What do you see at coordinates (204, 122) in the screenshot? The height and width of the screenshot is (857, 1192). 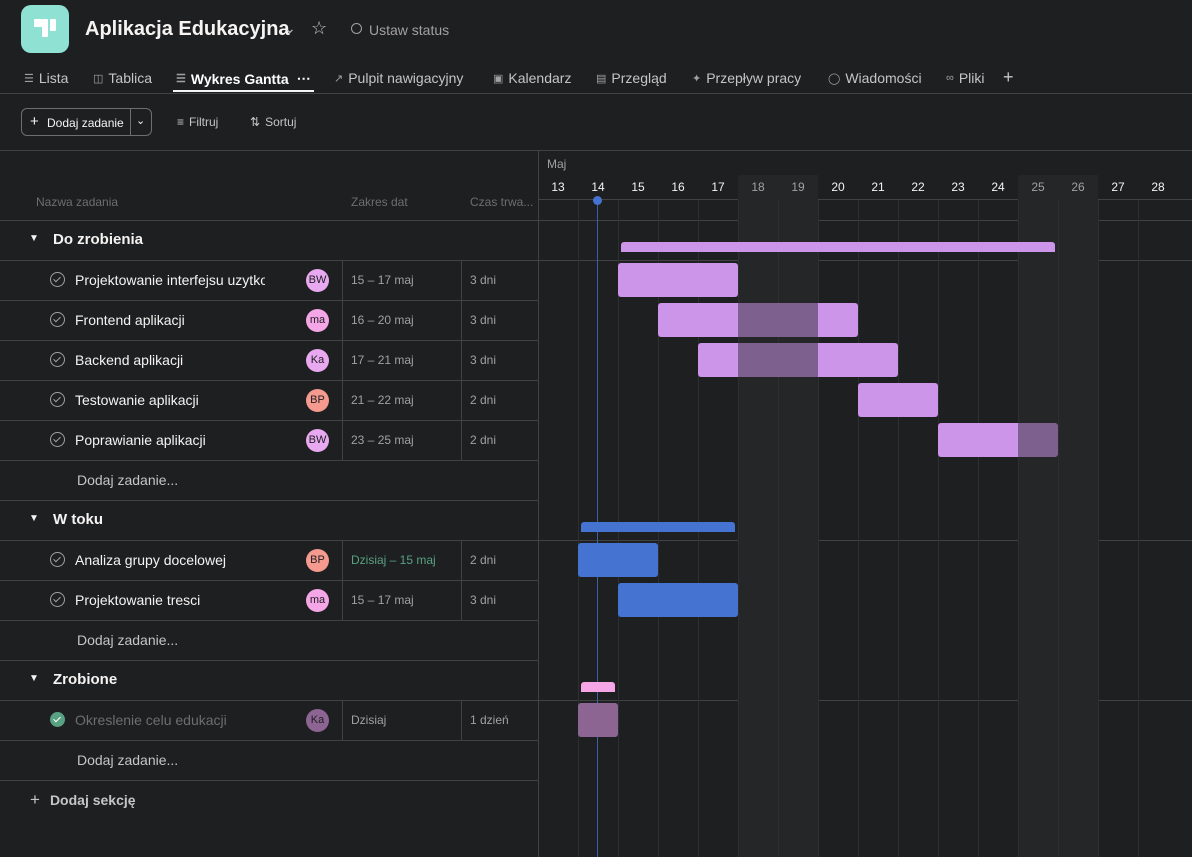 I see `filter-label: Filtruj` at bounding box center [204, 122].